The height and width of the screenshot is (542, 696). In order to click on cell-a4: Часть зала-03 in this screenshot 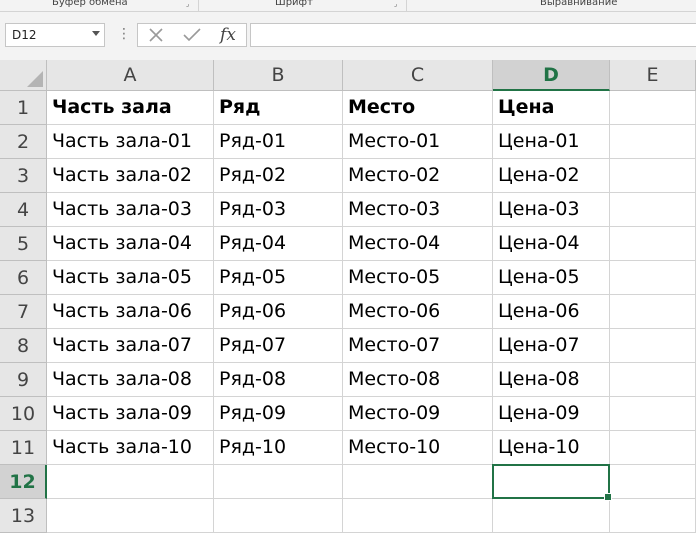, I will do `click(130, 210)`.